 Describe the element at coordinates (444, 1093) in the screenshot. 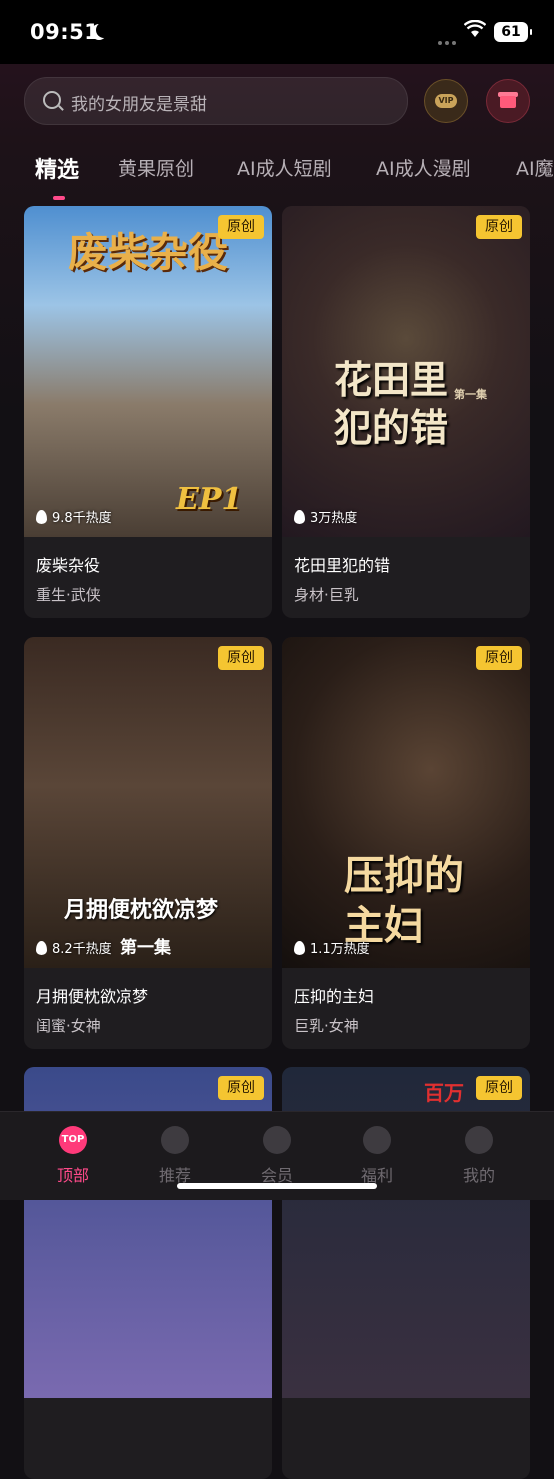

I see `poster-title-text: 百万` at that location.